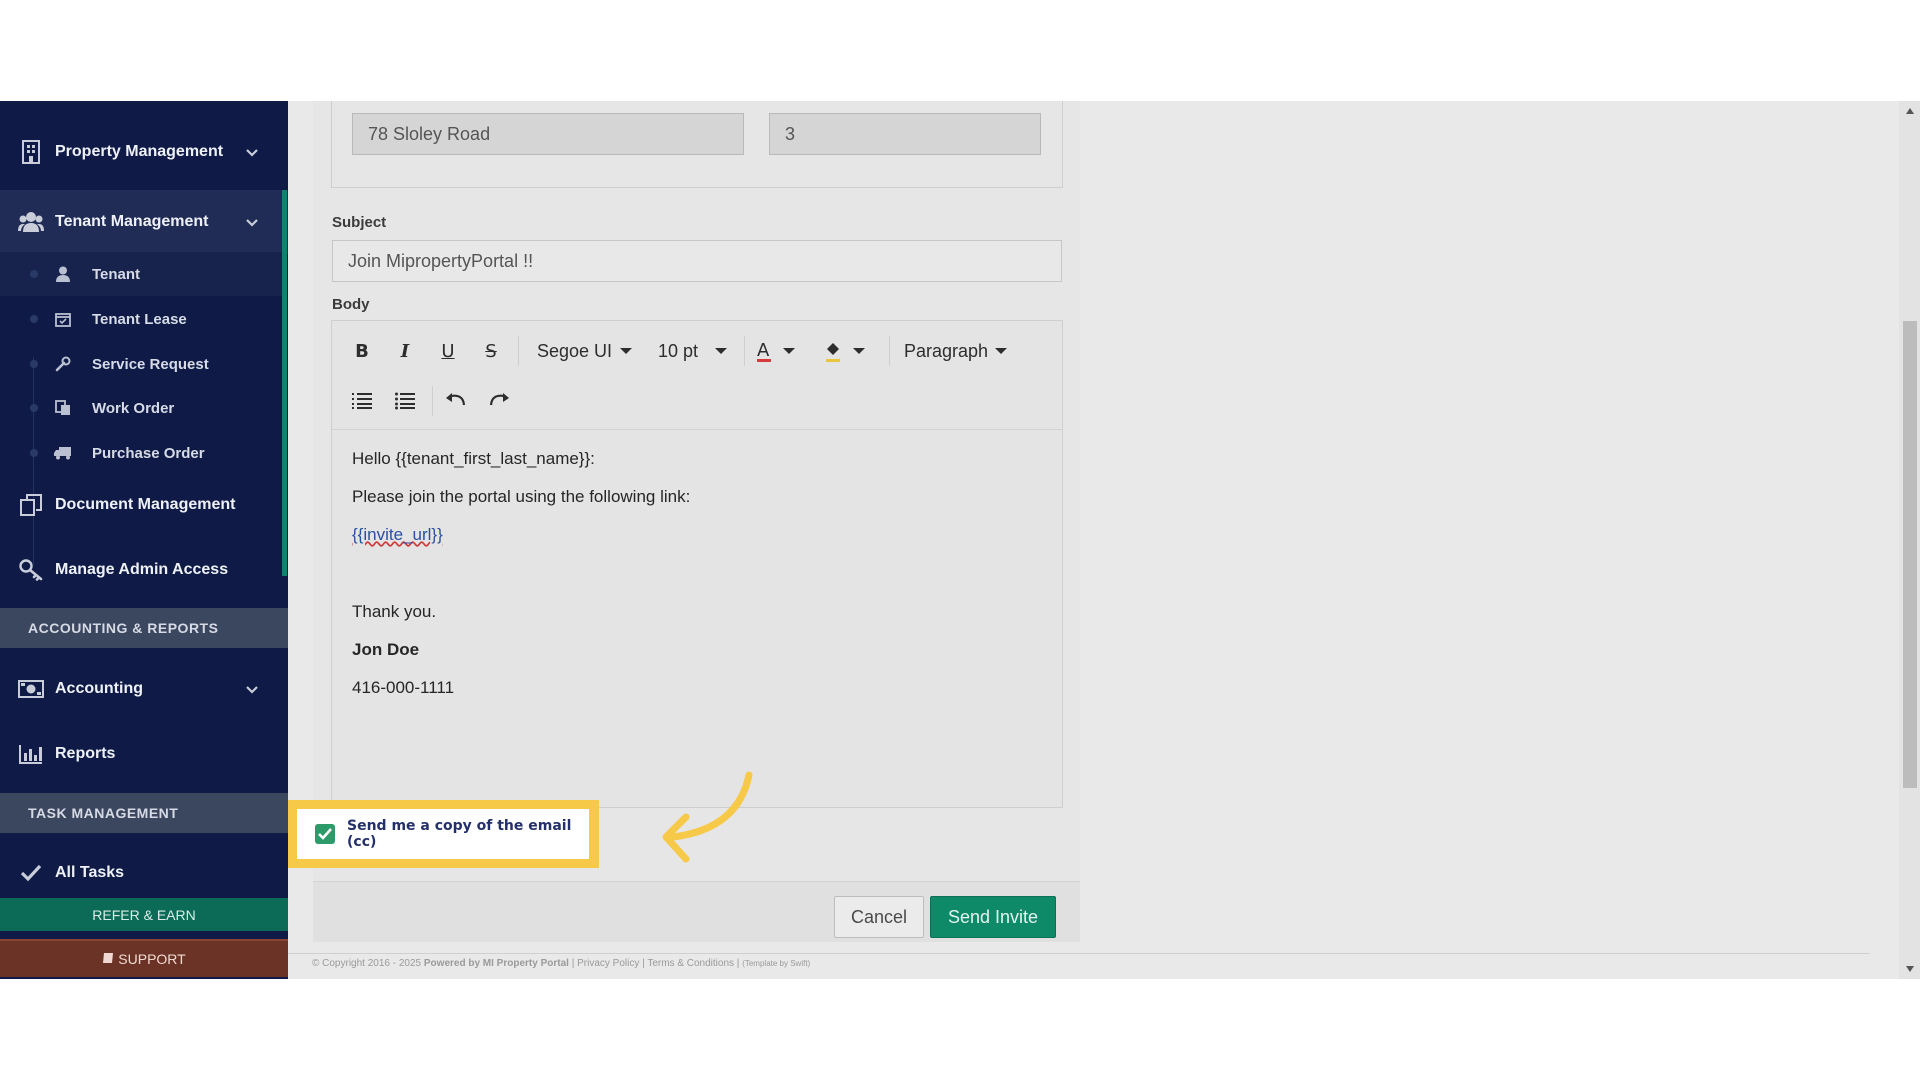 The width and height of the screenshot is (1920, 1080). I want to click on sidebar-item-tenant-management: Tenant Management, so click(144, 222).